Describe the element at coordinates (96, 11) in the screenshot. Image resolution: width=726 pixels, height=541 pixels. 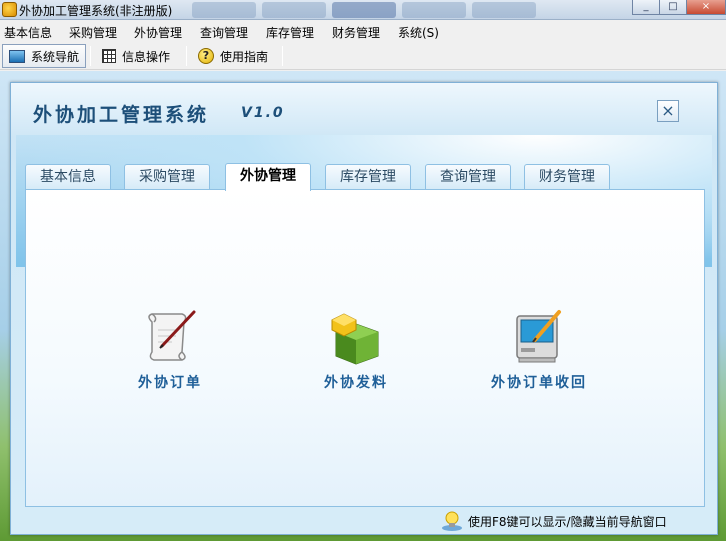
I see `window-title: 外协加工管理系统(非注册版)` at that location.